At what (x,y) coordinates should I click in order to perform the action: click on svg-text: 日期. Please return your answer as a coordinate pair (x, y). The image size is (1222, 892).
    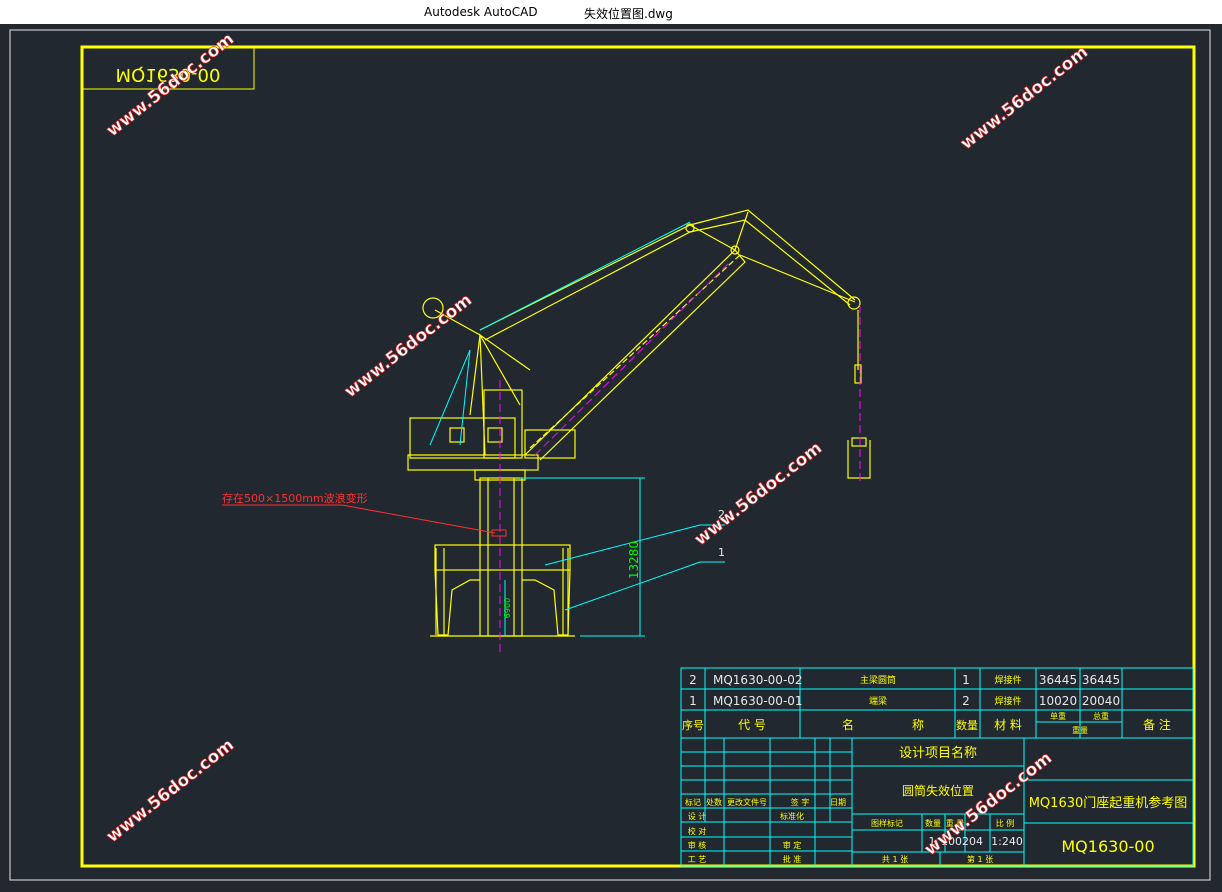
    Looking at the image, I should click on (838, 802).